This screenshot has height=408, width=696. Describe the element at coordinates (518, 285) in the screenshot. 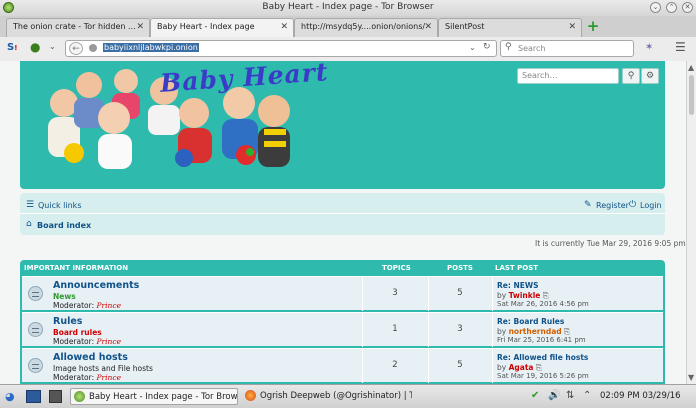

I see `last-post-title: Re: NEWS` at that location.